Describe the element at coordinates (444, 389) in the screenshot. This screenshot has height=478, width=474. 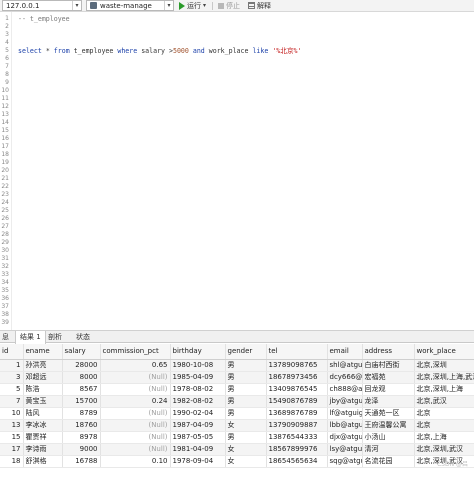
I see `cell-work-place: 北京,深圳,上海` at that location.